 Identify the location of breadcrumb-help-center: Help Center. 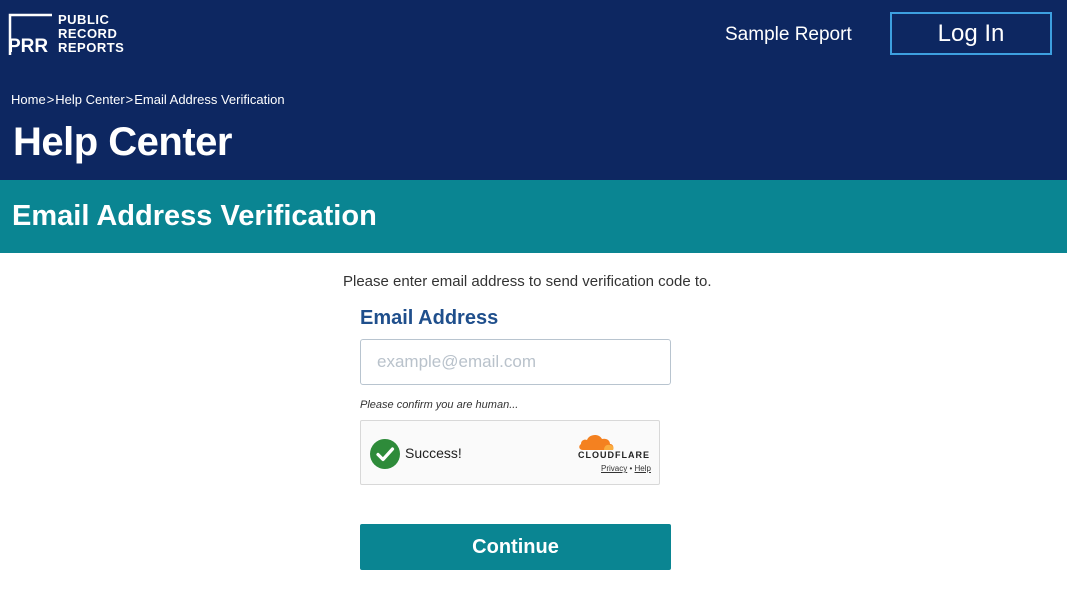
(89, 99).